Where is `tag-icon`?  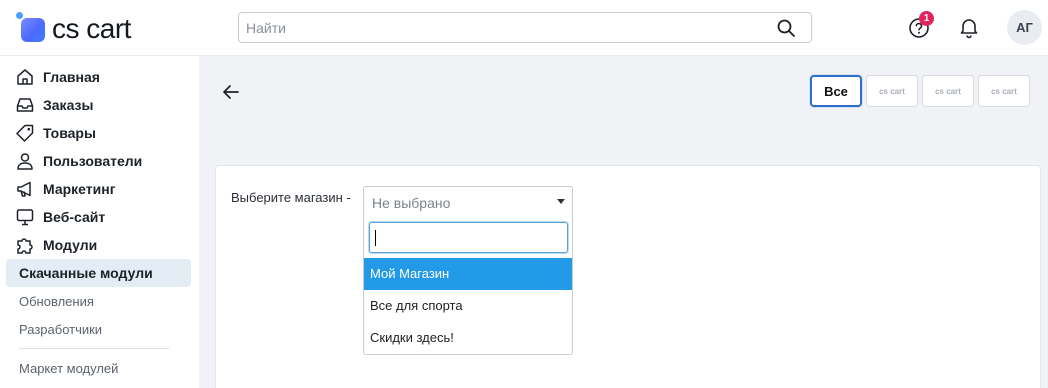
tag-icon is located at coordinates (25, 133).